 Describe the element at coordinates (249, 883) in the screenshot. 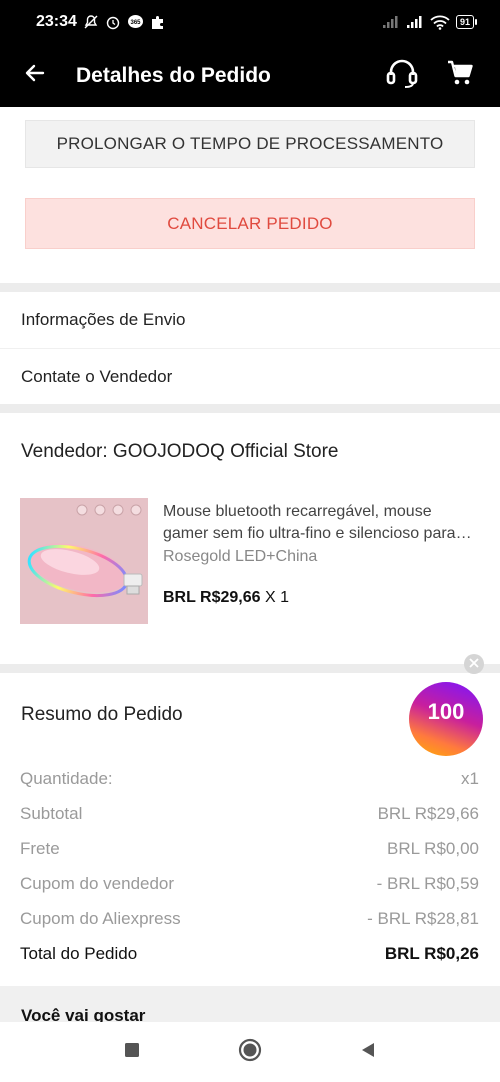

I see `summary-row-seller-coupon: Cupom do vendedor - BRL R$0,59` at that location.